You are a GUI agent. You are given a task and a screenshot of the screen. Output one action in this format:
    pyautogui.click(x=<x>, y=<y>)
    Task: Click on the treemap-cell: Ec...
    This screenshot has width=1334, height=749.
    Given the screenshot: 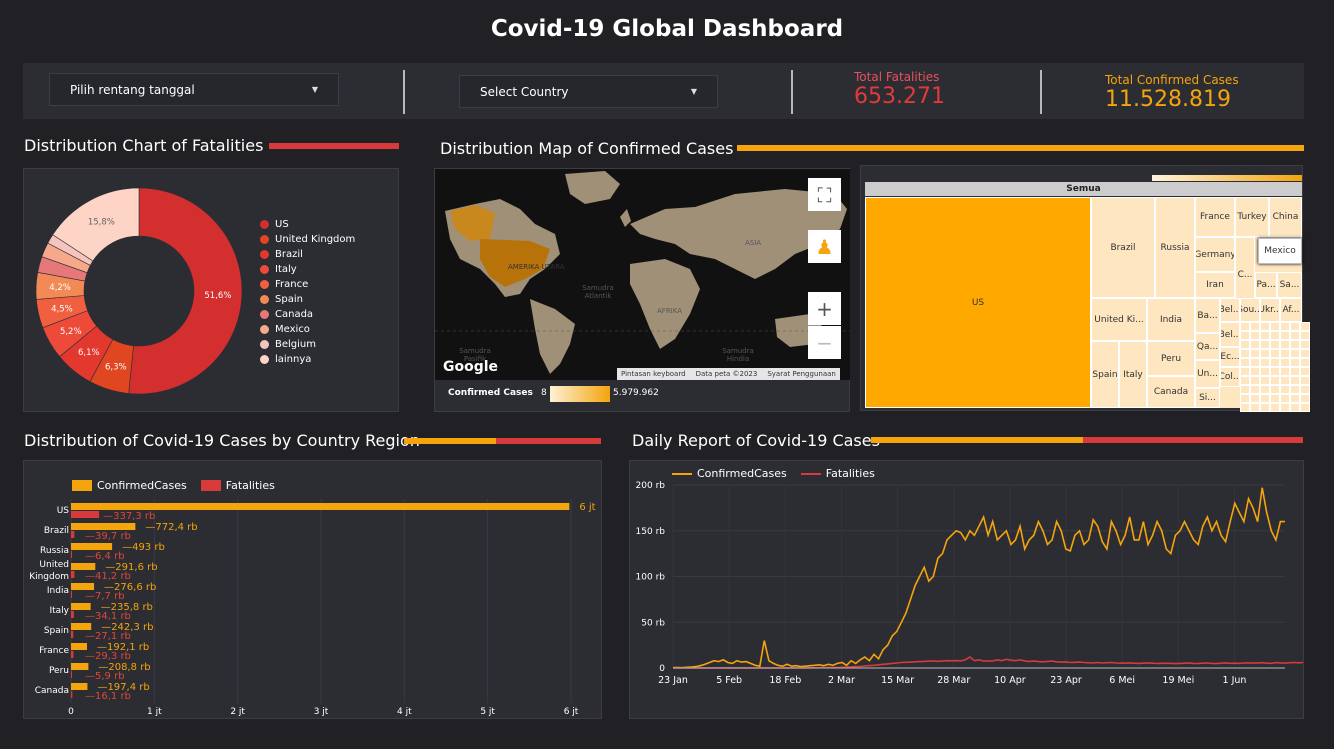 What is the action you would take?
    pyautogui.click(x=1230, y=357)
    